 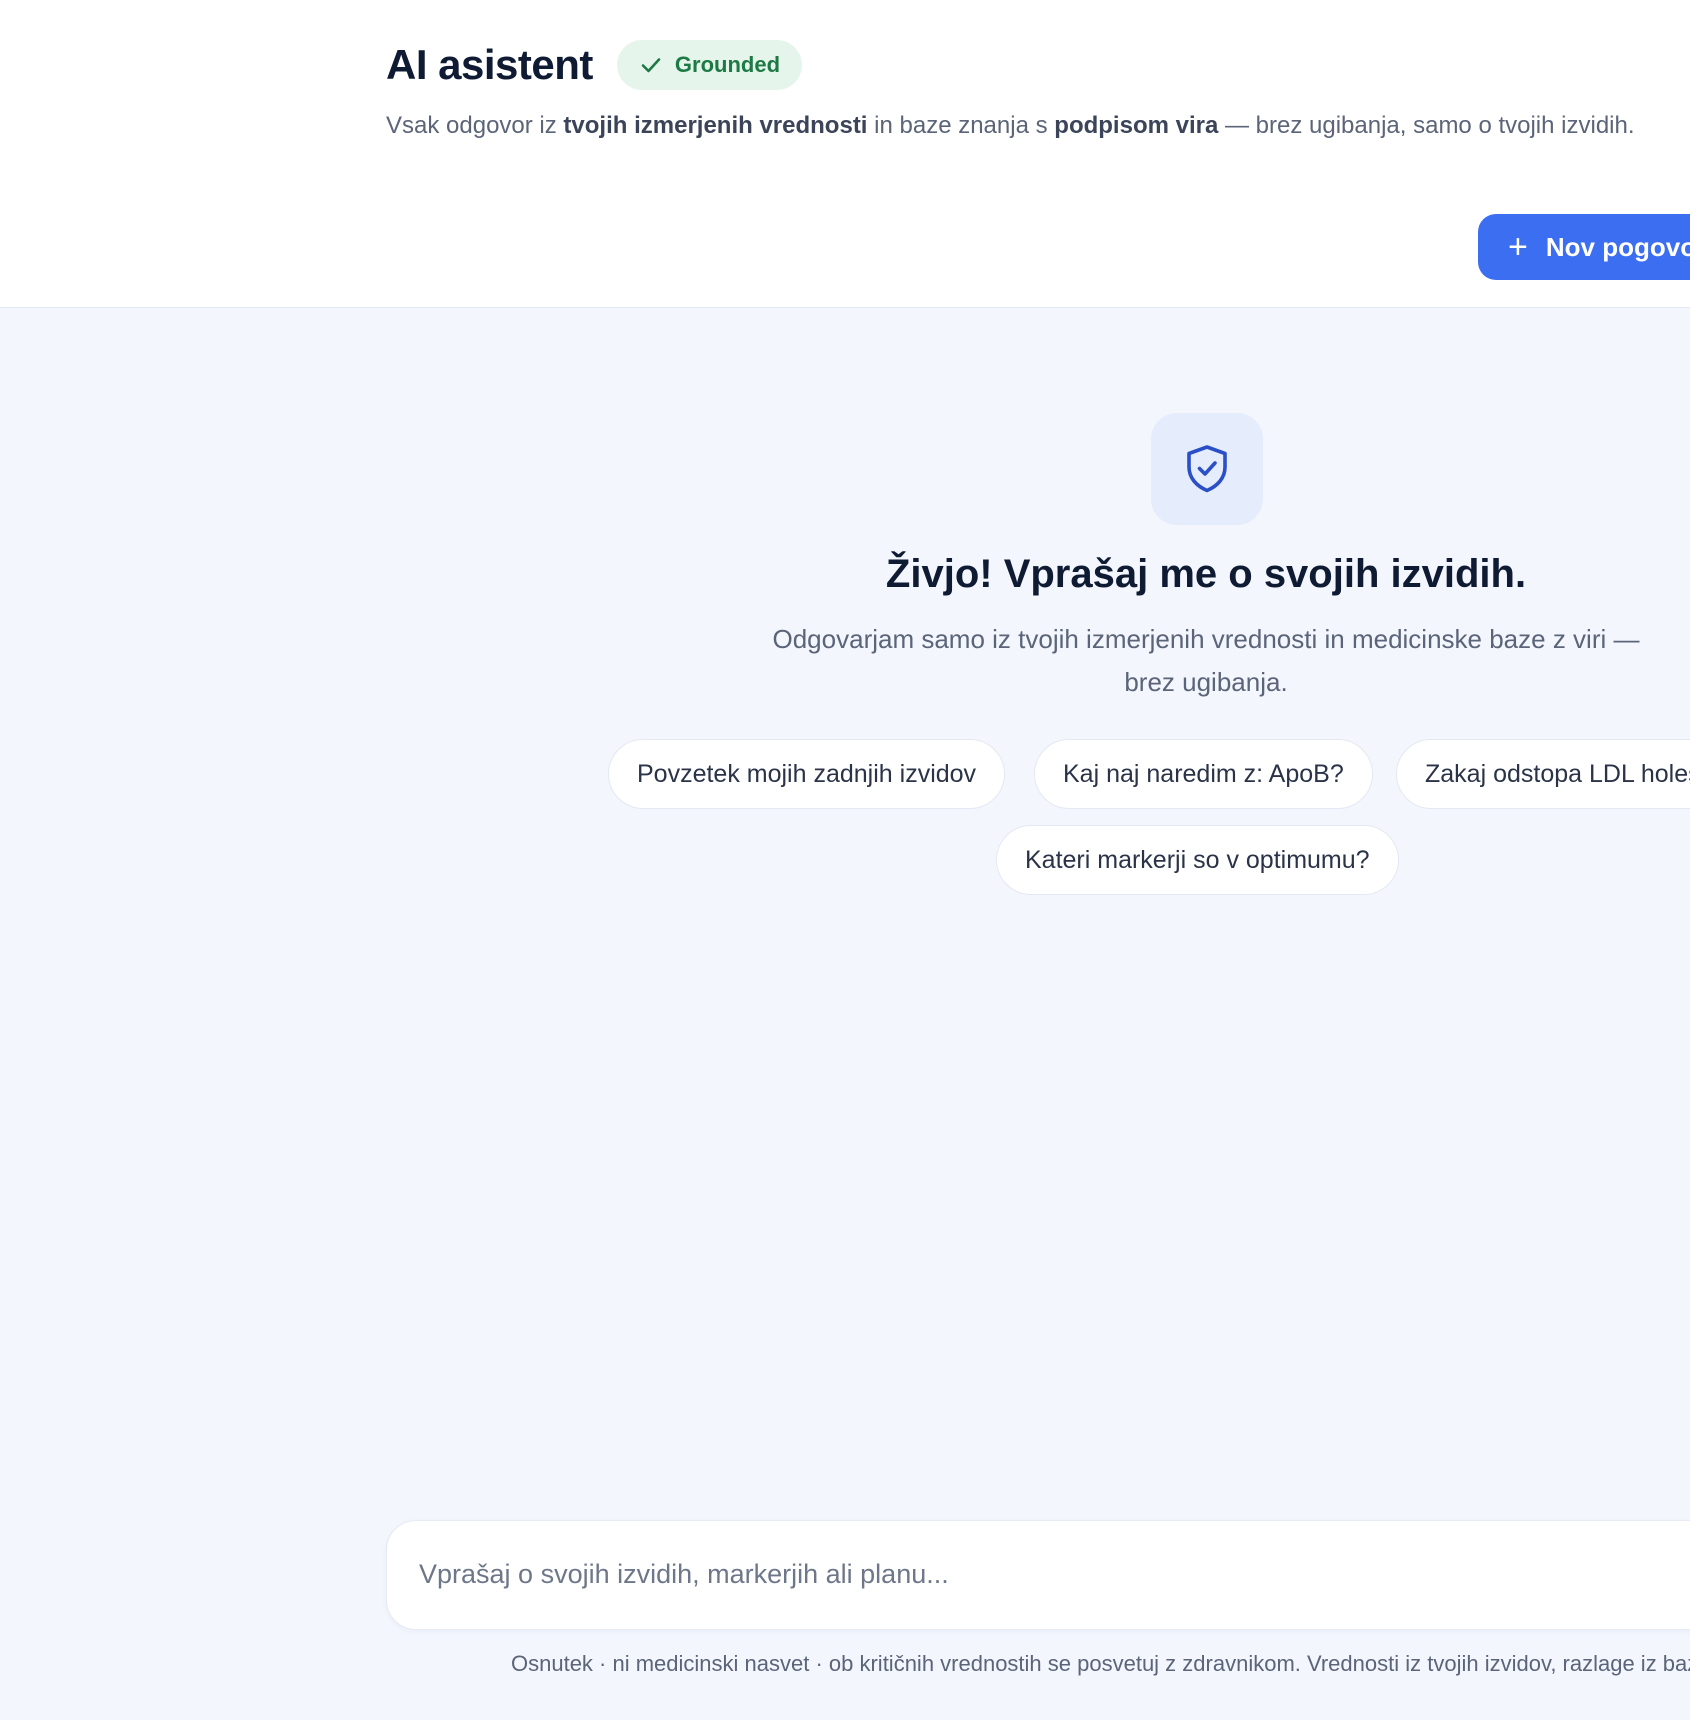 I want to click on shield-check-icon, so click(x=1207, y=469).